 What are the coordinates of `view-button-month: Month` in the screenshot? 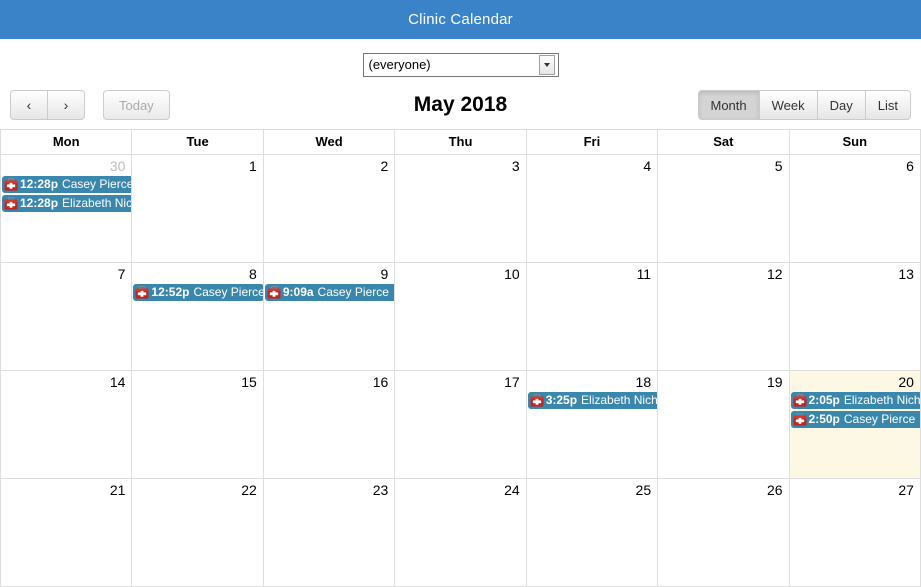 It's located at (728, 105).